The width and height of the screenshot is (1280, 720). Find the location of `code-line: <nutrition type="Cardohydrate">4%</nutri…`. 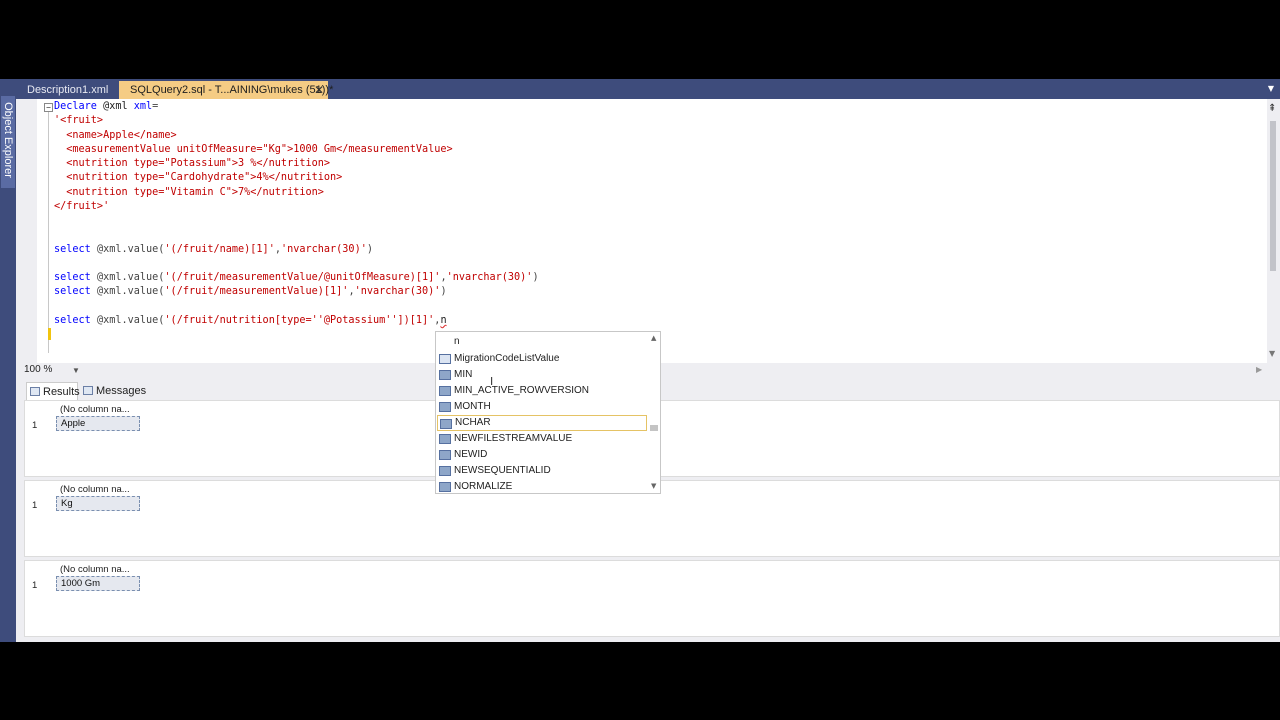

code-line: <nutrition type="Cardohydrate">4%</nutri… is located at coordinates (198, 177).